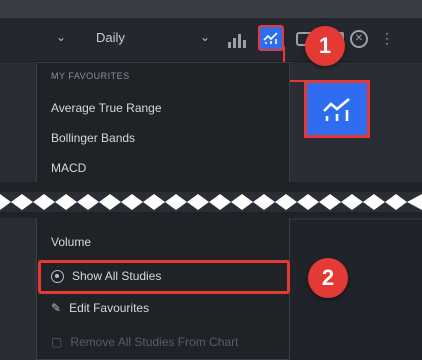  What do you see at coordinates (154, 342) in the screenshot?
I see `menu-item-label: Remove All Studies From Chart` at bounding box center [154, 342].